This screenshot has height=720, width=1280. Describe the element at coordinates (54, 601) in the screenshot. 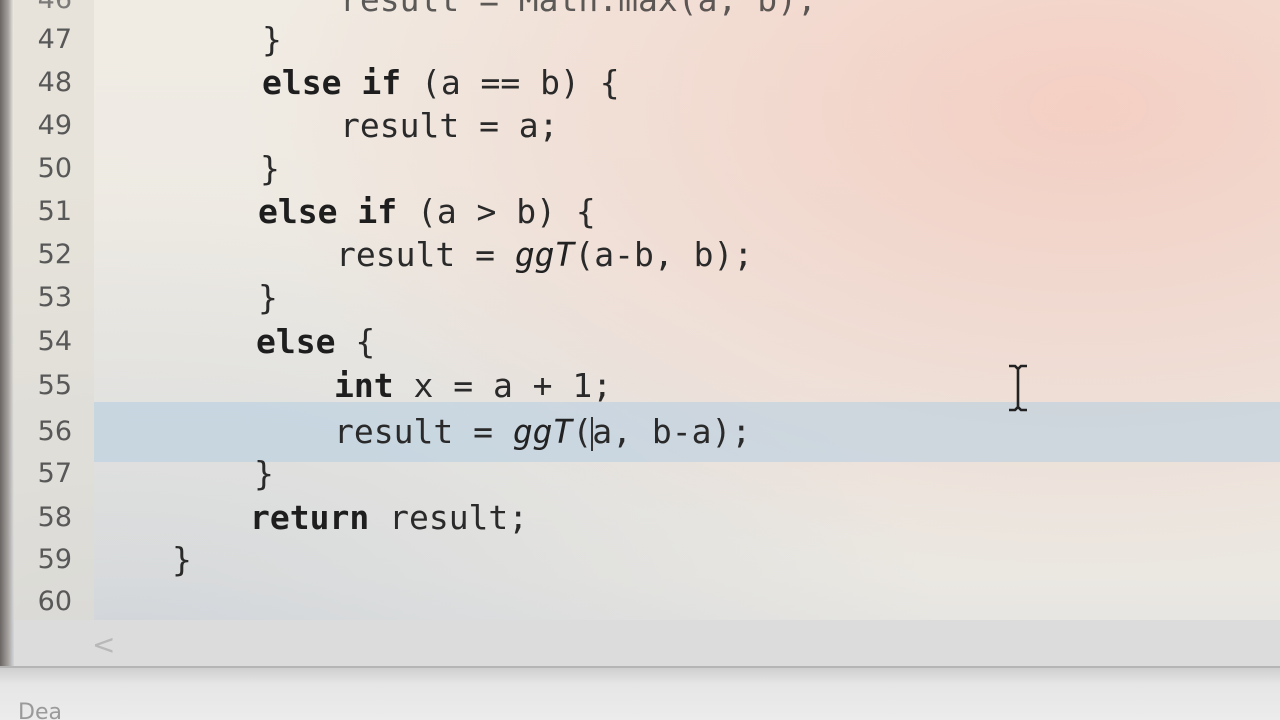

I see `line-number: 60` at that location.